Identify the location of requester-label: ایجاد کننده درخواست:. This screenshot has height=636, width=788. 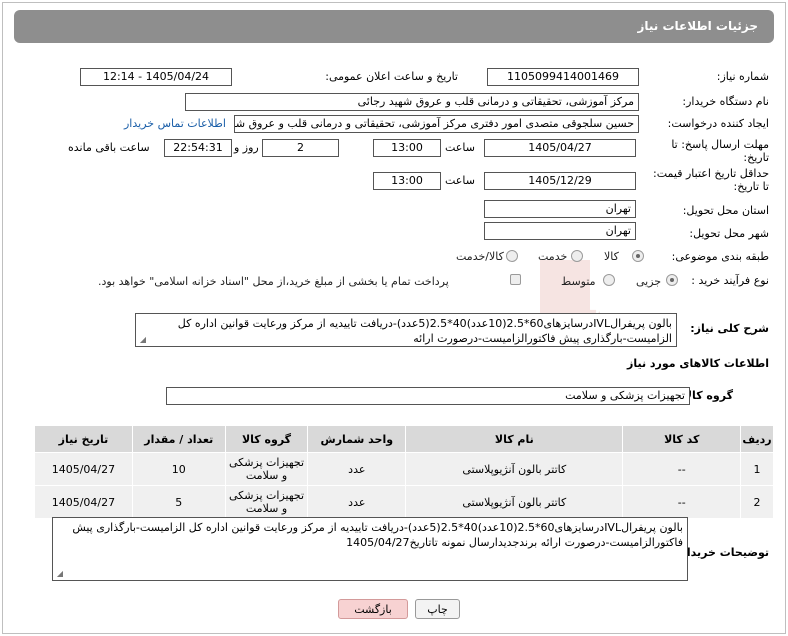
(718, 123).